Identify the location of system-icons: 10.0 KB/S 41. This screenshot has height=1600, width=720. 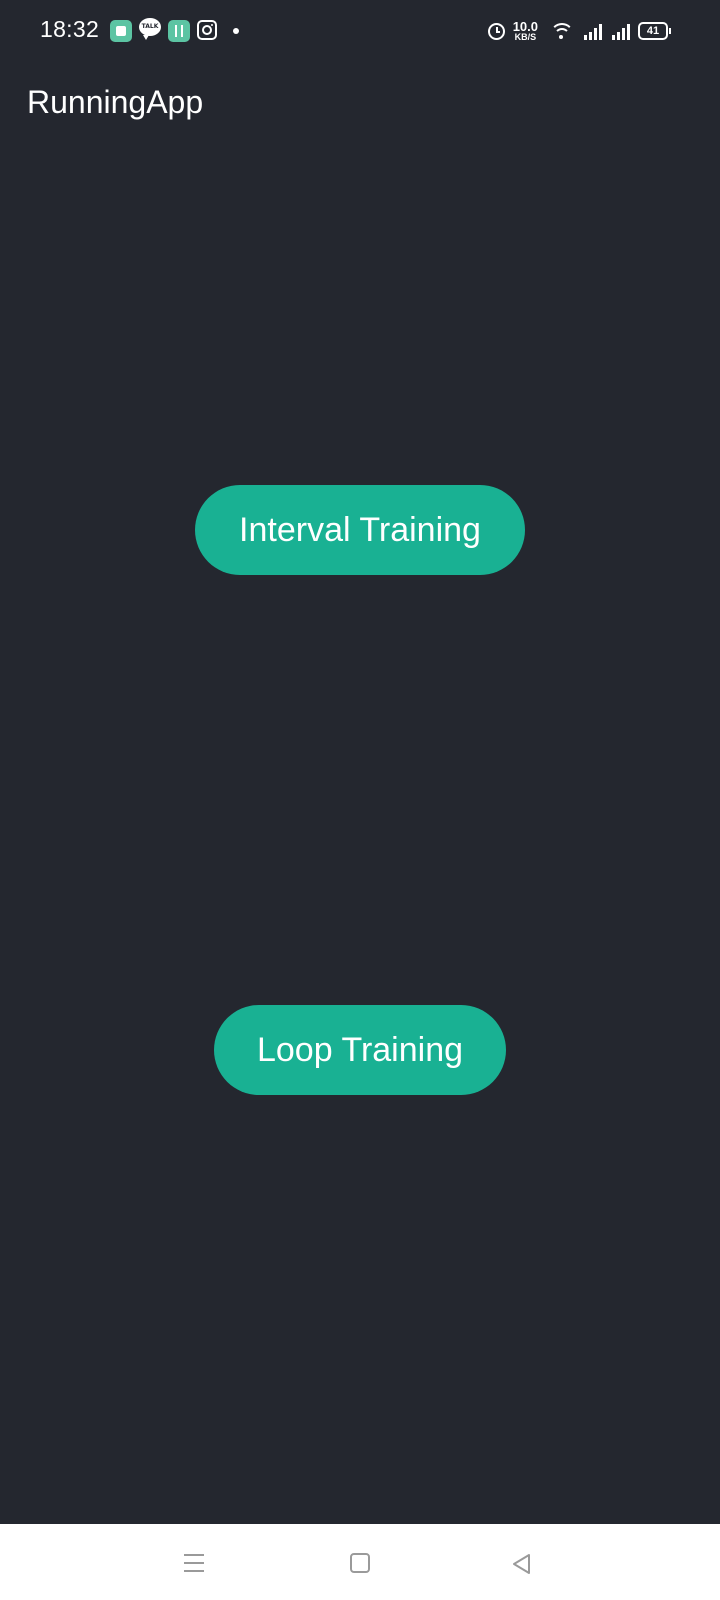
(579, 31).